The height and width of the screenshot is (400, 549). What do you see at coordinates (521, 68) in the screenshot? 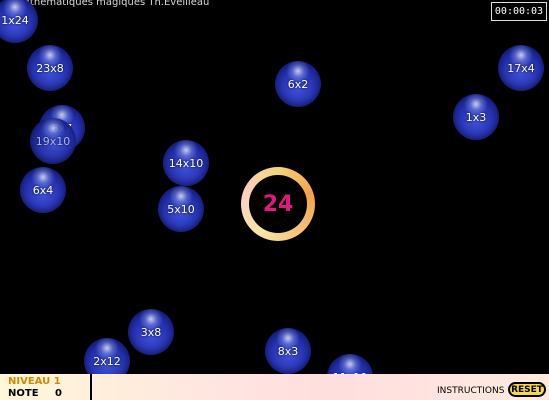
I see `bubble-17x4: 17x4` at bounding box center [521, 68].